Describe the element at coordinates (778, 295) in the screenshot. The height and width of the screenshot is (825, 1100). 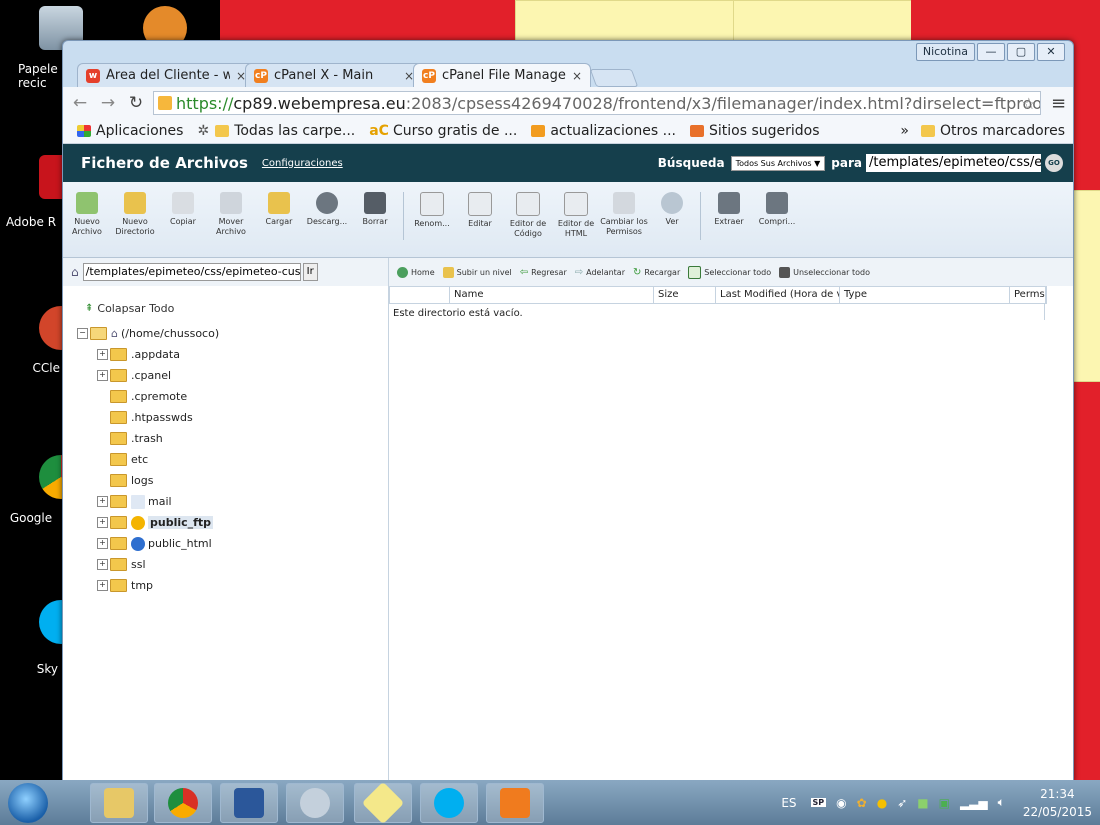
I see `column-modified: Last Modified (Hora de v` at that location.